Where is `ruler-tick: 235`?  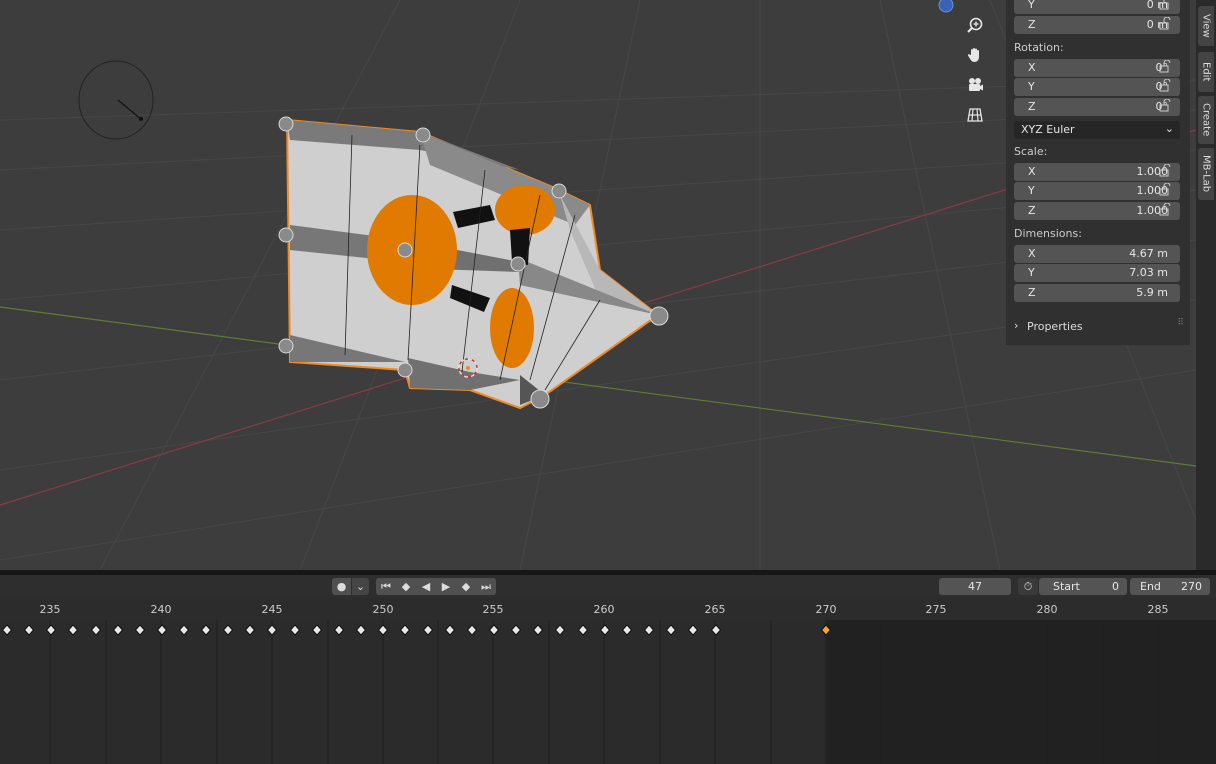 ruler-tick: 235 is located at coordinates (50, 609).